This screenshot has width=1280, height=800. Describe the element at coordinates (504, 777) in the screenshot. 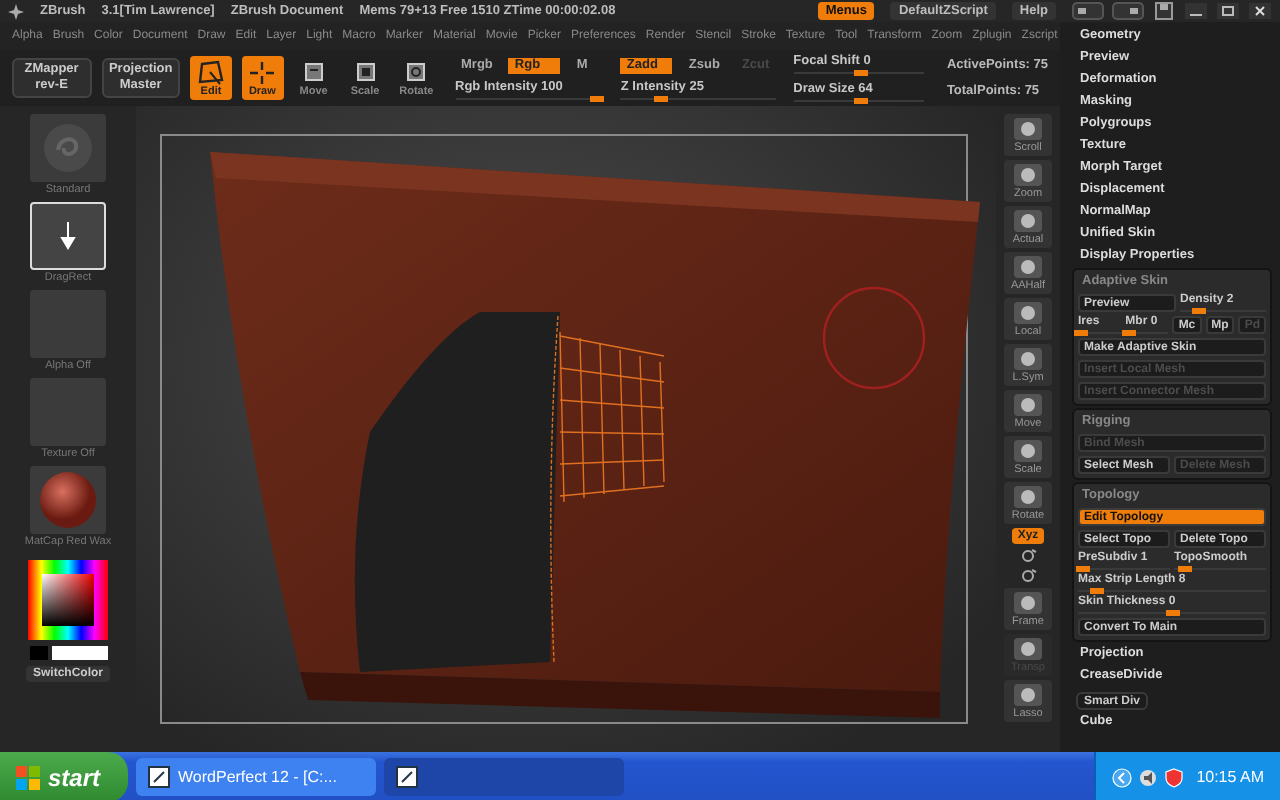

I see `taskbar-button` at that location.